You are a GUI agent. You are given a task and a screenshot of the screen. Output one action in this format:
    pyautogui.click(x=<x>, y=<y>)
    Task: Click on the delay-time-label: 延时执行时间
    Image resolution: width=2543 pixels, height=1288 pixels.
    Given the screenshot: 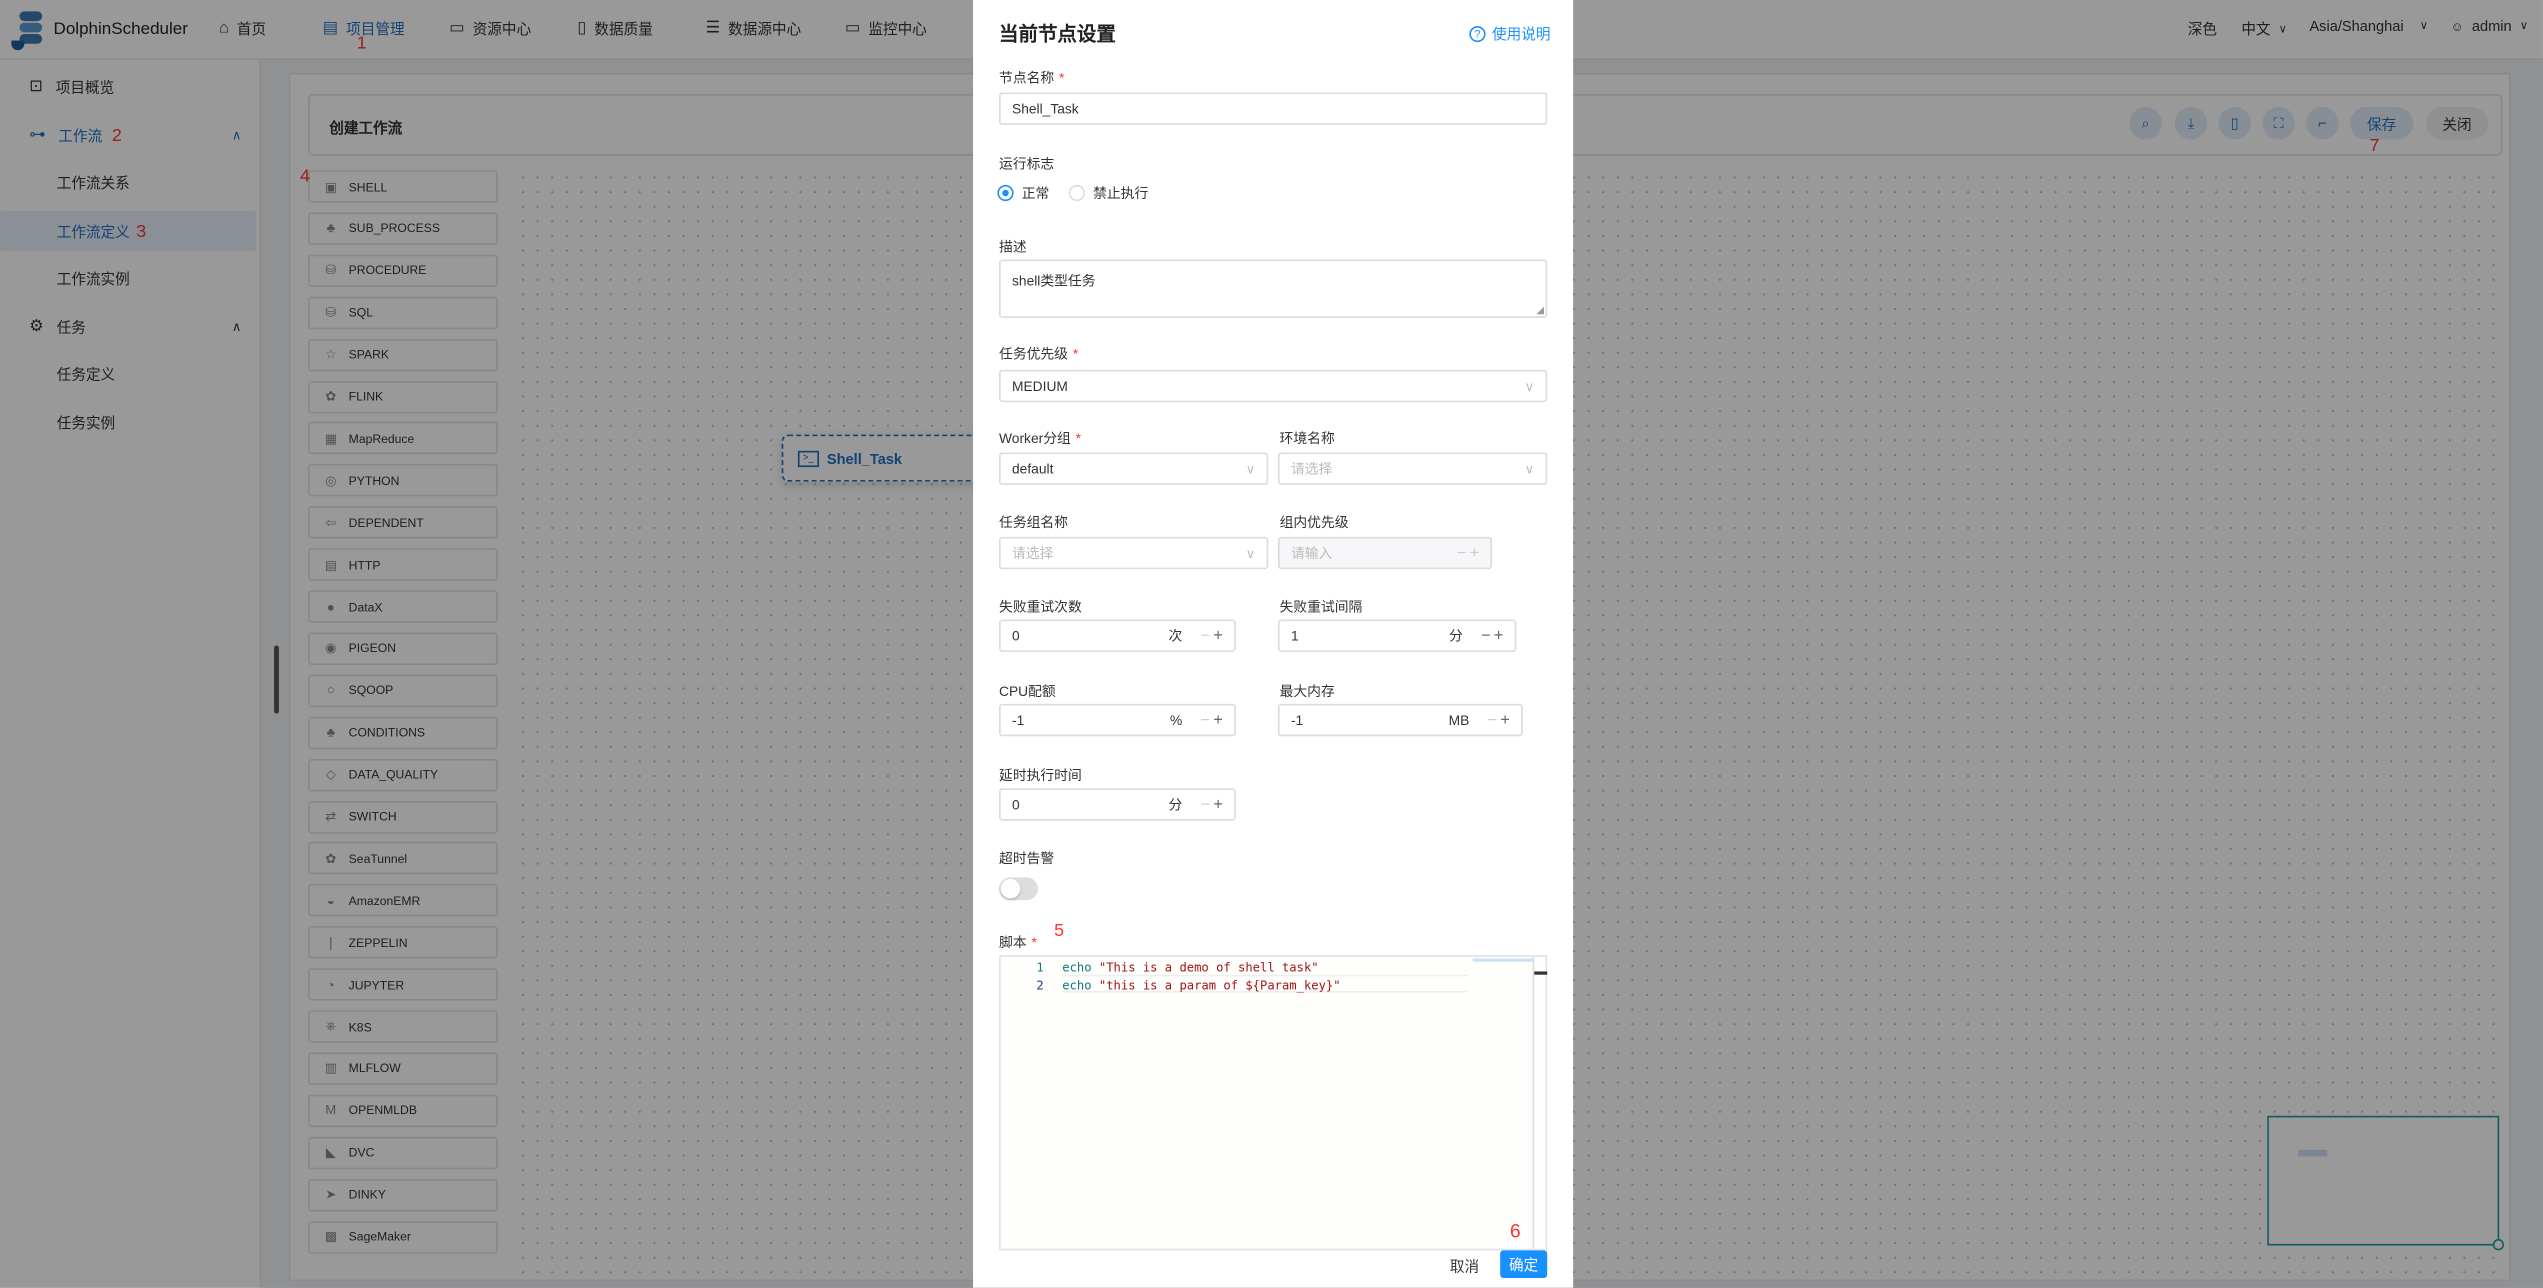 What is the action you would take?
    pyautogui.click(x=1040, y=775)
    